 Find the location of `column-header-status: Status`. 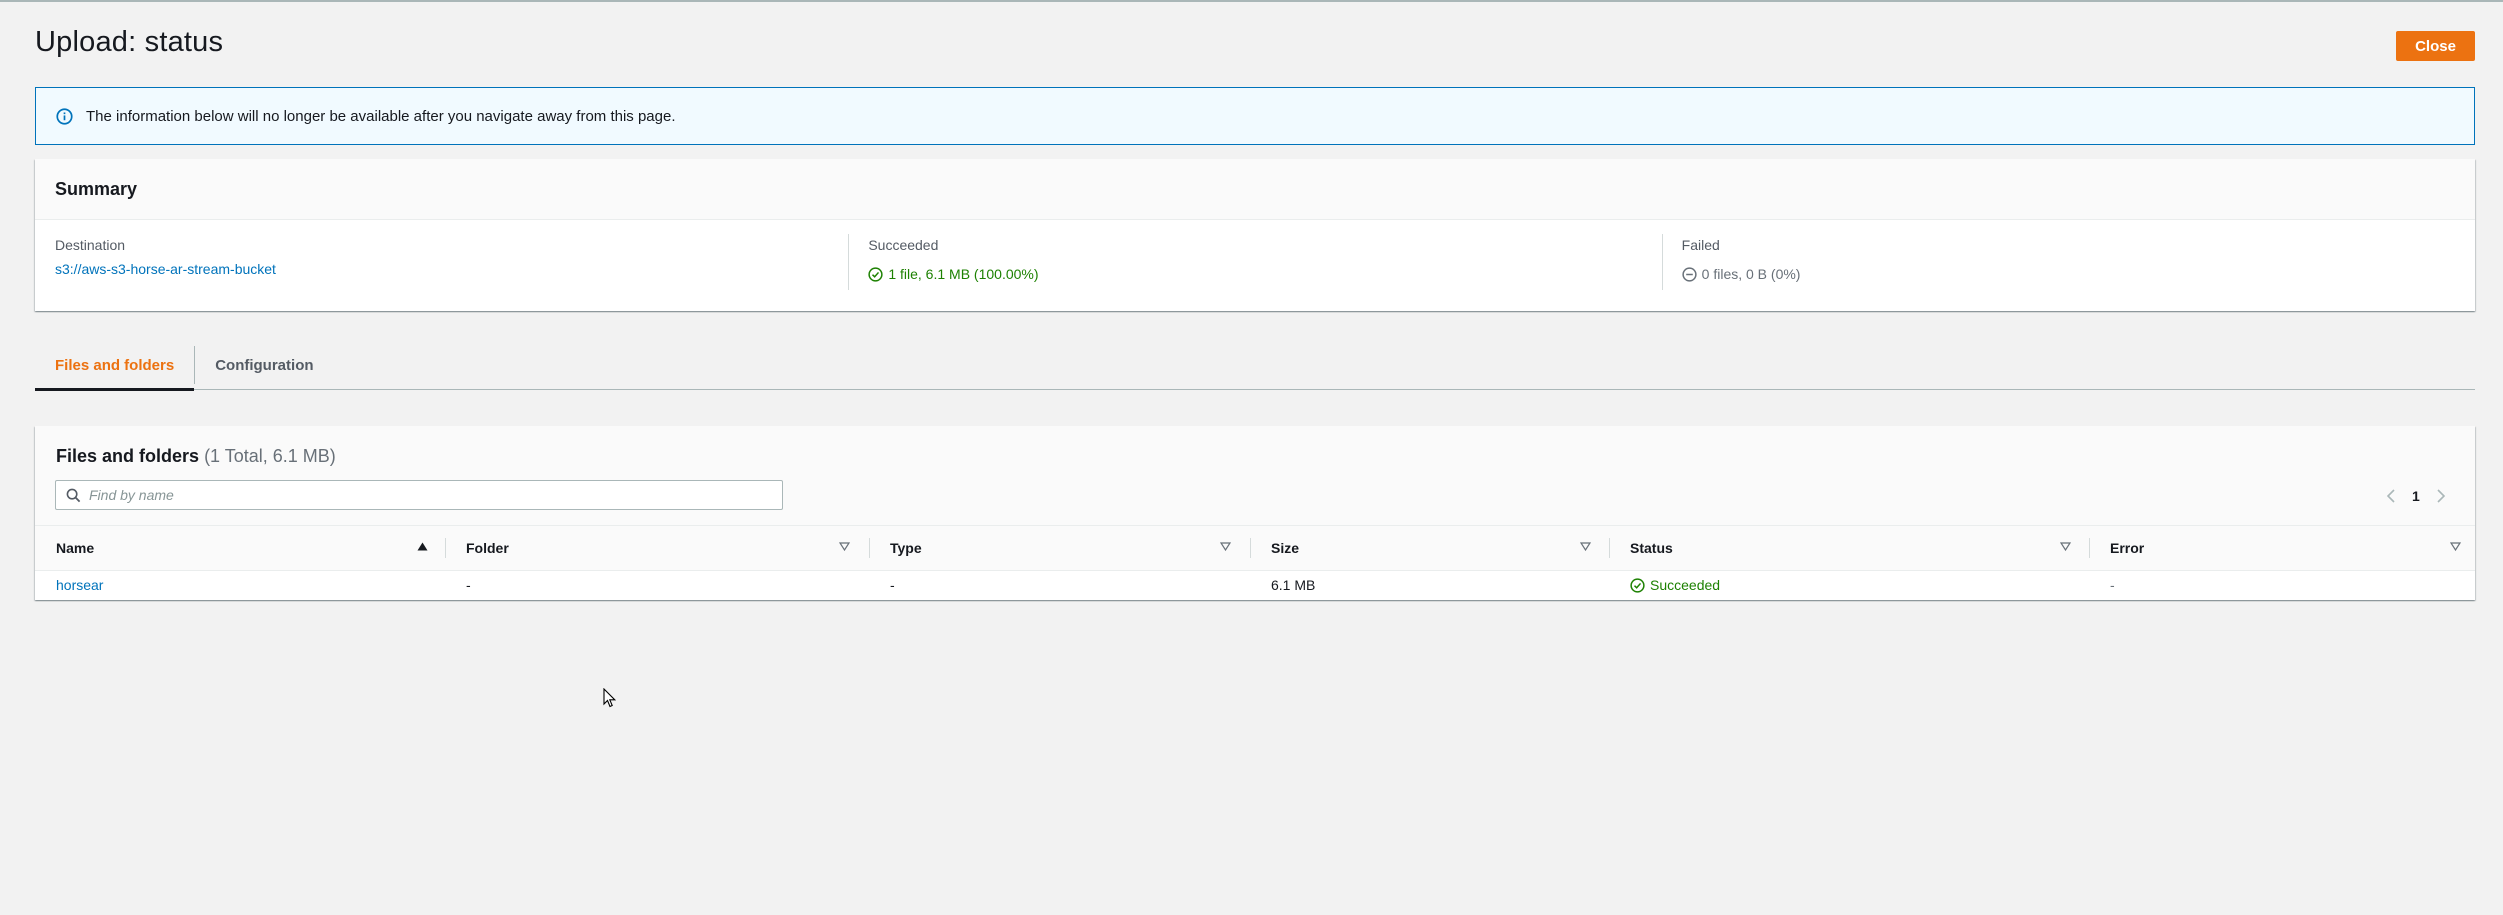

column-header-status: Status is located at coordinates (1849, 548).